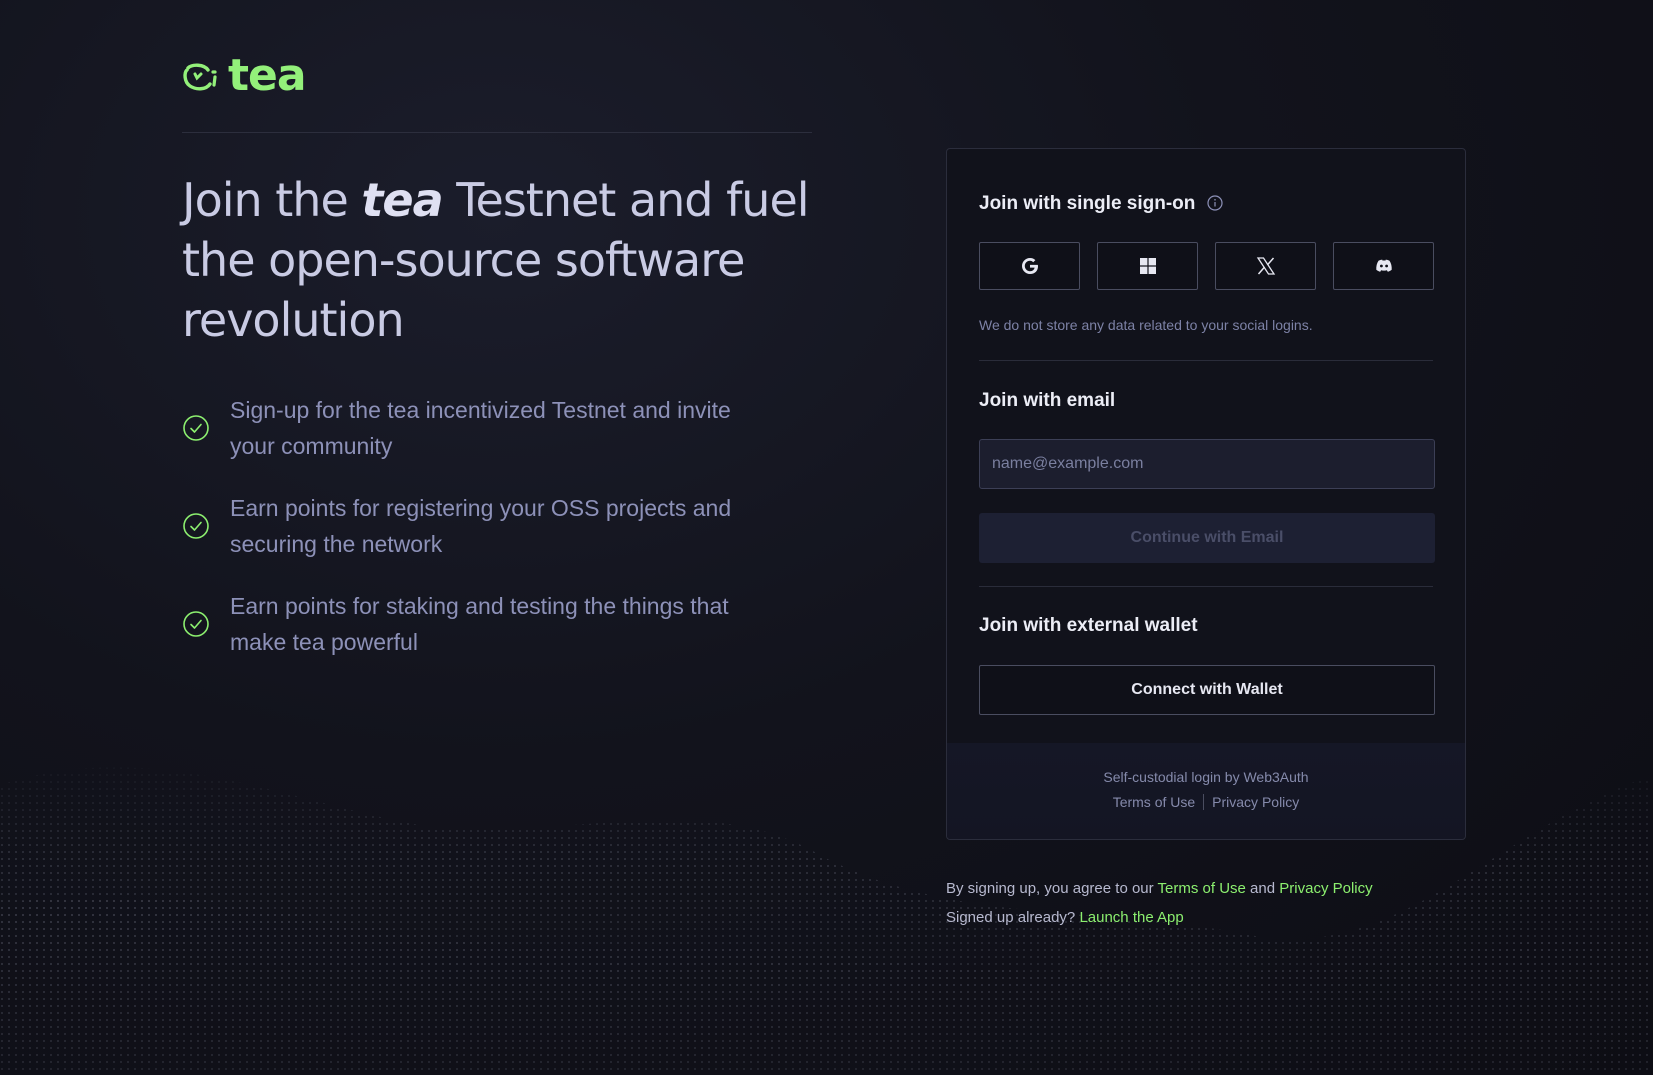  What do you see at coordinates (1325, 888) in the screenshot?
I see `privacy-link: Privacy Policy` at bounding box center [1325, 888].